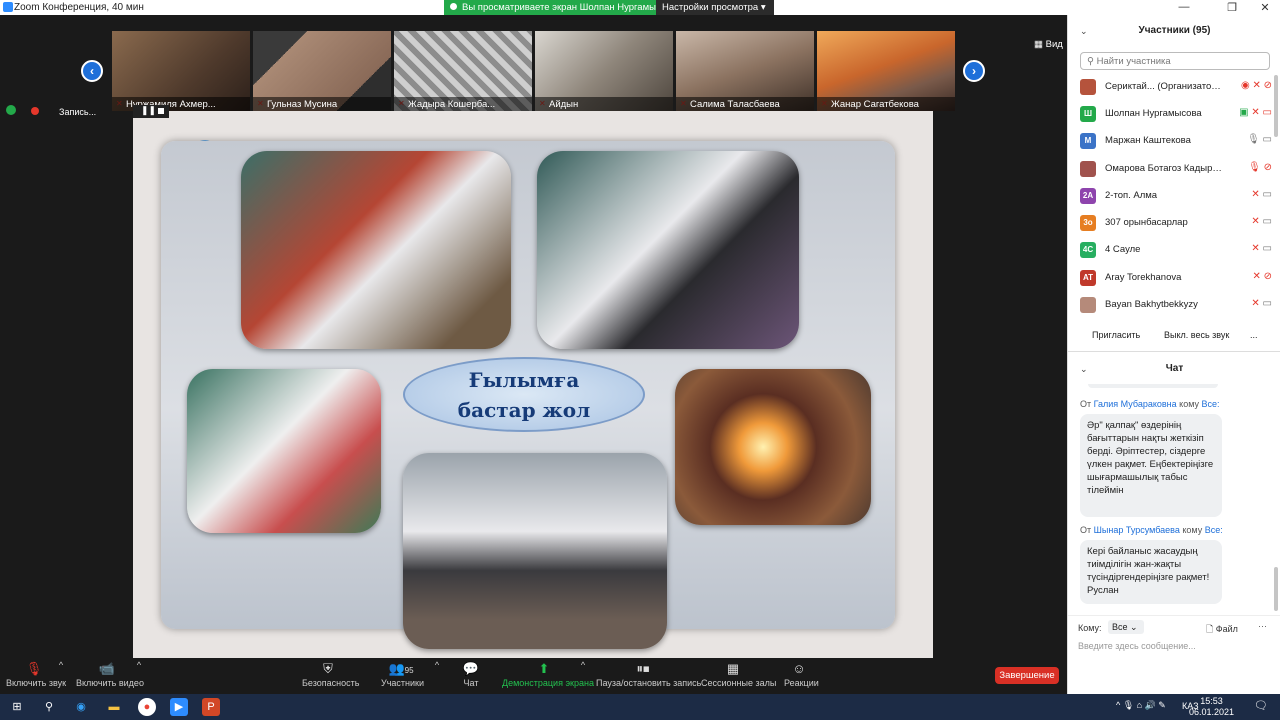  Describe the element at coordinates (1176, 169) in the screenshot. I see `participant-row: Омарова Ботагоз Кадырбеков... 🎙 ⊘` at that location.